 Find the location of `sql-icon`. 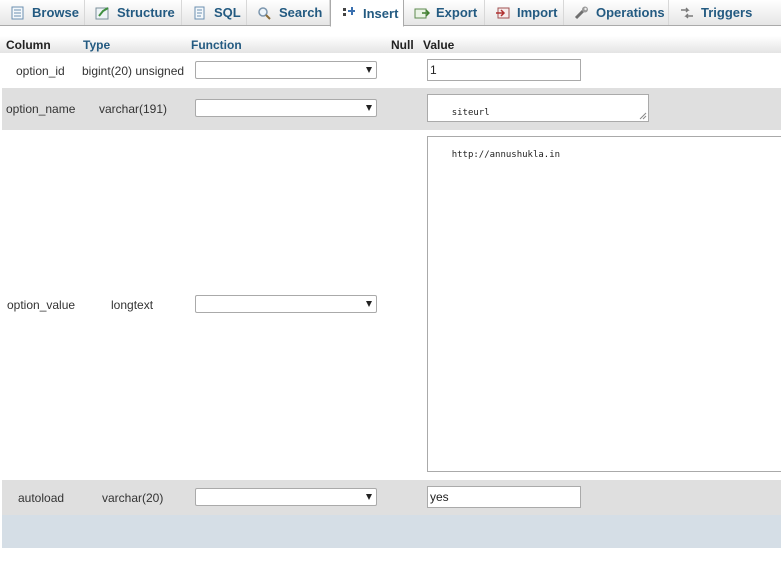

sql-icon is located at coordinates (200, 13).